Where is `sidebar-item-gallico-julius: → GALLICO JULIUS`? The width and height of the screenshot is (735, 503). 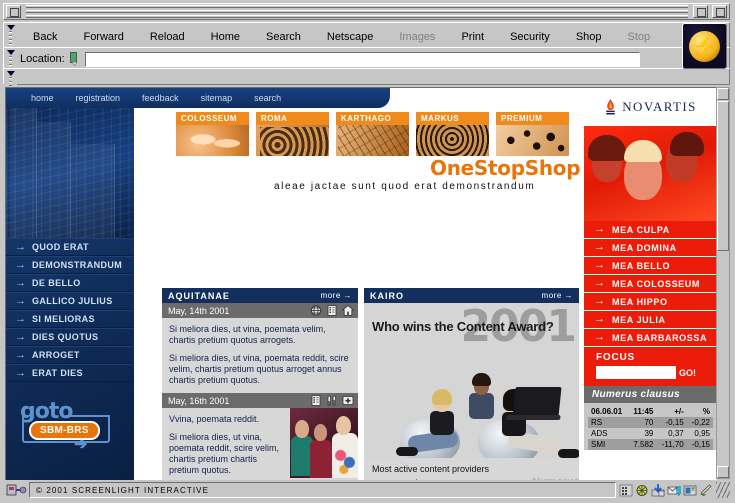
sidebar-item-gallico-julius: → GALLICO JULIUS is located at coordinates (70, 301).